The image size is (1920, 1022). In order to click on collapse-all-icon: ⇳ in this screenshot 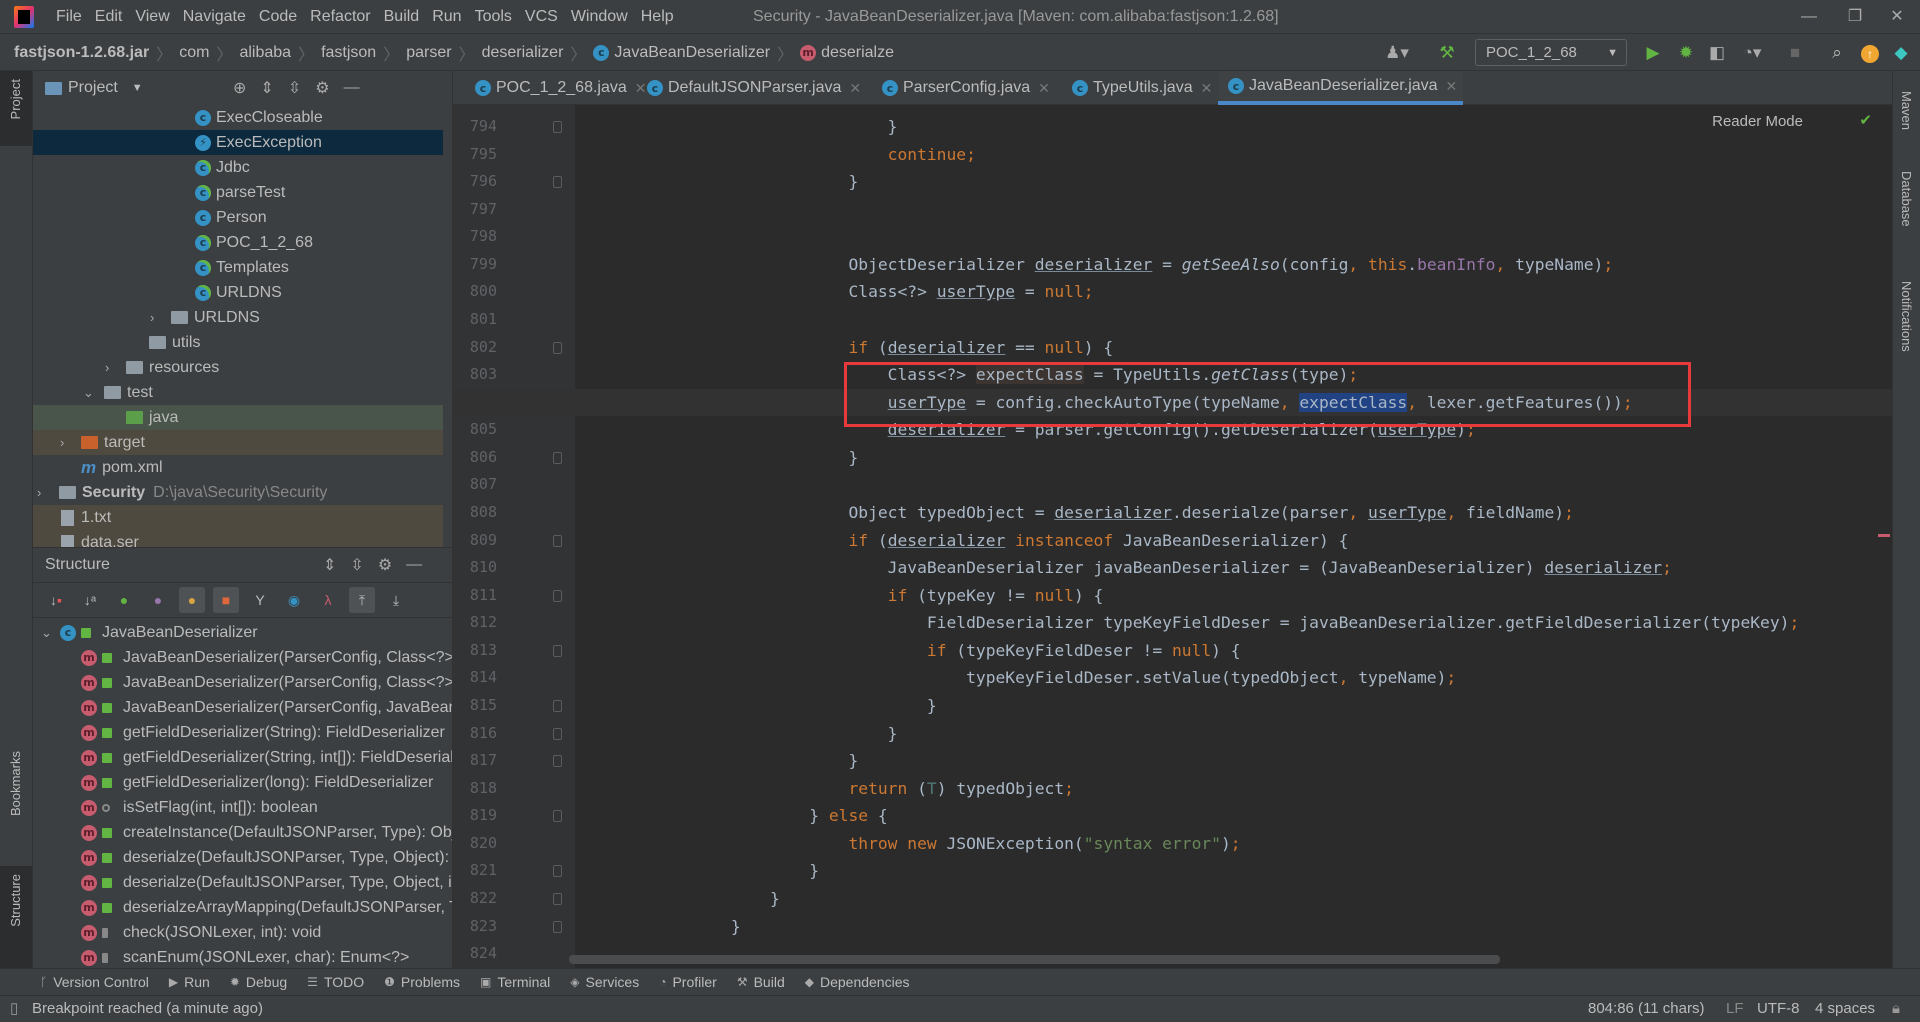, I will do `click(356, 565)`.